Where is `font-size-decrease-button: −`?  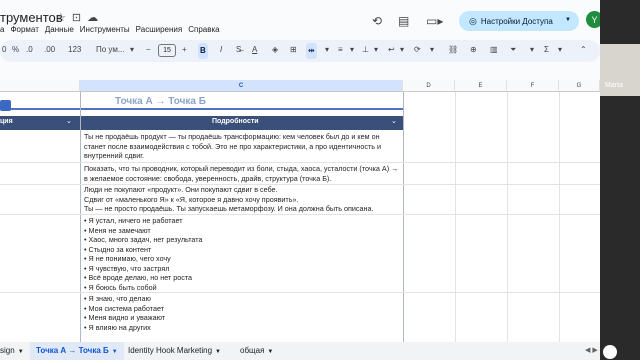 font-size-decrease-button: − is located at coordinates (148, 49).